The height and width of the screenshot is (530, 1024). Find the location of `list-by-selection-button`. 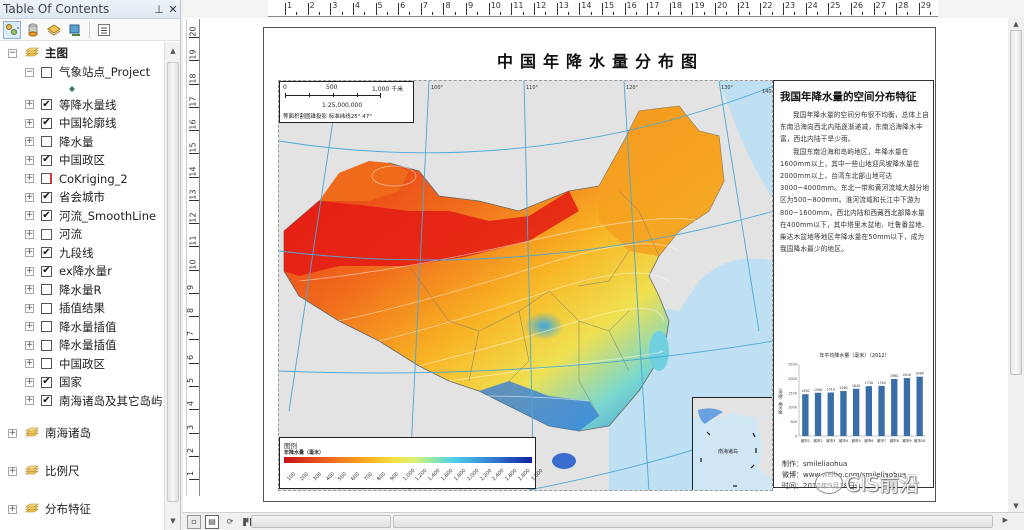

list-by-selection-button is located at coordinates (75, 30).